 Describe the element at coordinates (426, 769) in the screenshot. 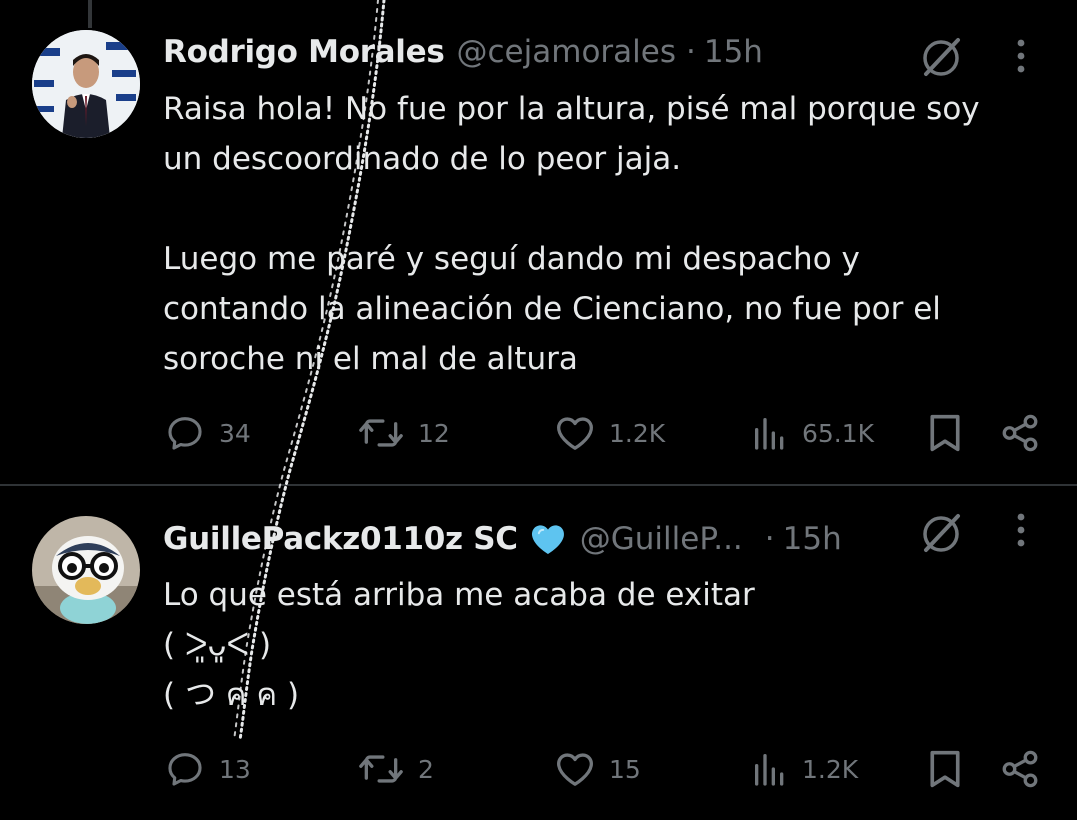

I see `repost-count: 2` at that location.